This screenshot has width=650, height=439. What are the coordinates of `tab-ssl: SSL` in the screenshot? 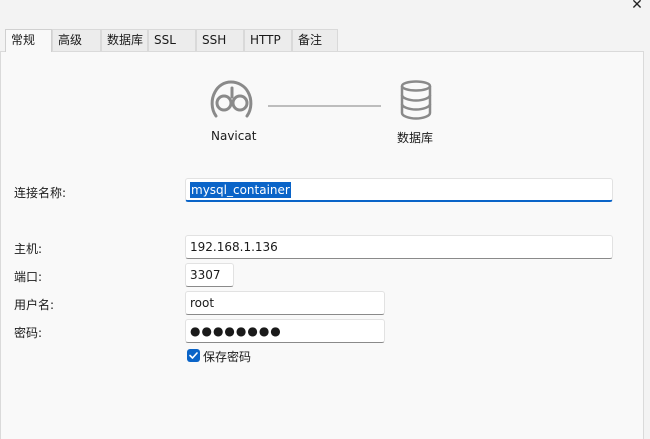 It's located at (172, 40).